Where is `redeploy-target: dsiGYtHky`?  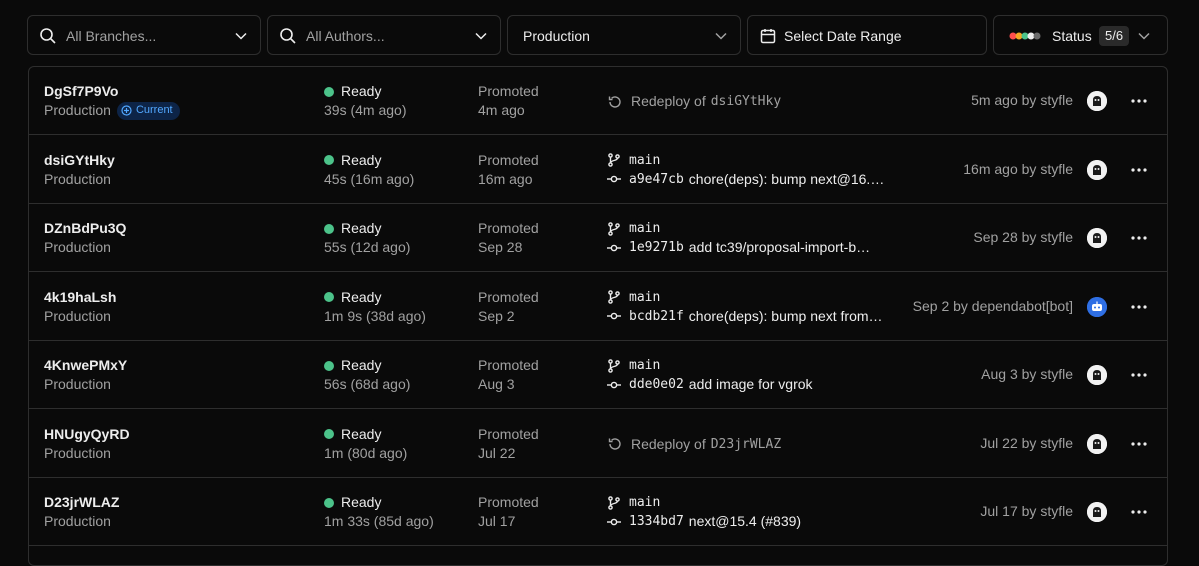
redeploy-target: dsiGYtHky is located at coordinates (746, 101).